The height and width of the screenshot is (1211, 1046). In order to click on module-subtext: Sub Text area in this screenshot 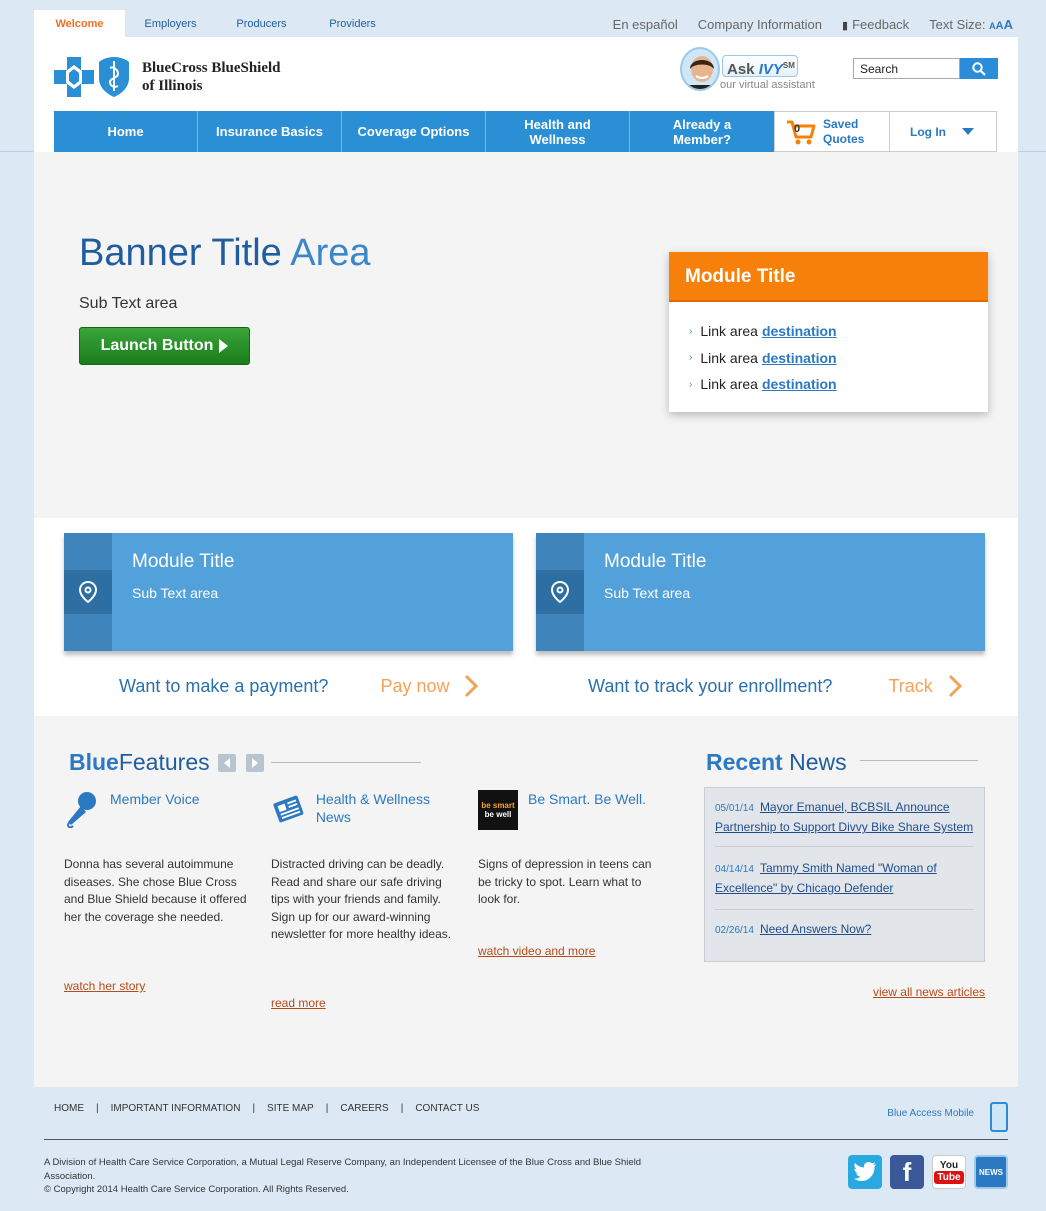, I will do `click(647, 593)`.